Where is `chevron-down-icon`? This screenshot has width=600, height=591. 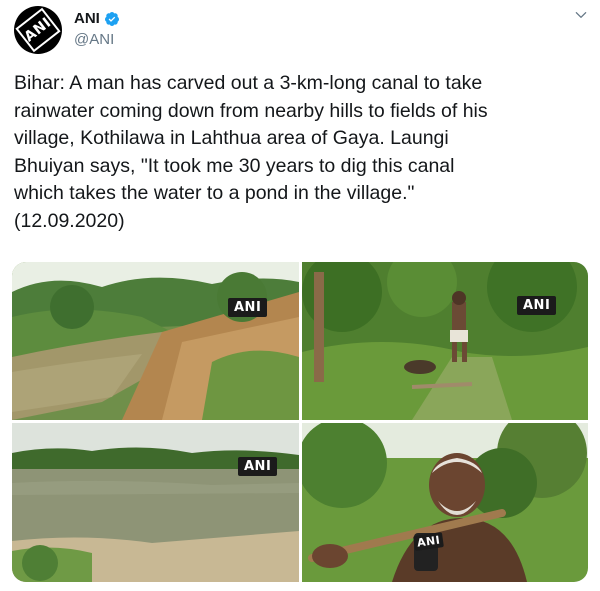
chevron-down-icon is located at coordinates (581, 15).